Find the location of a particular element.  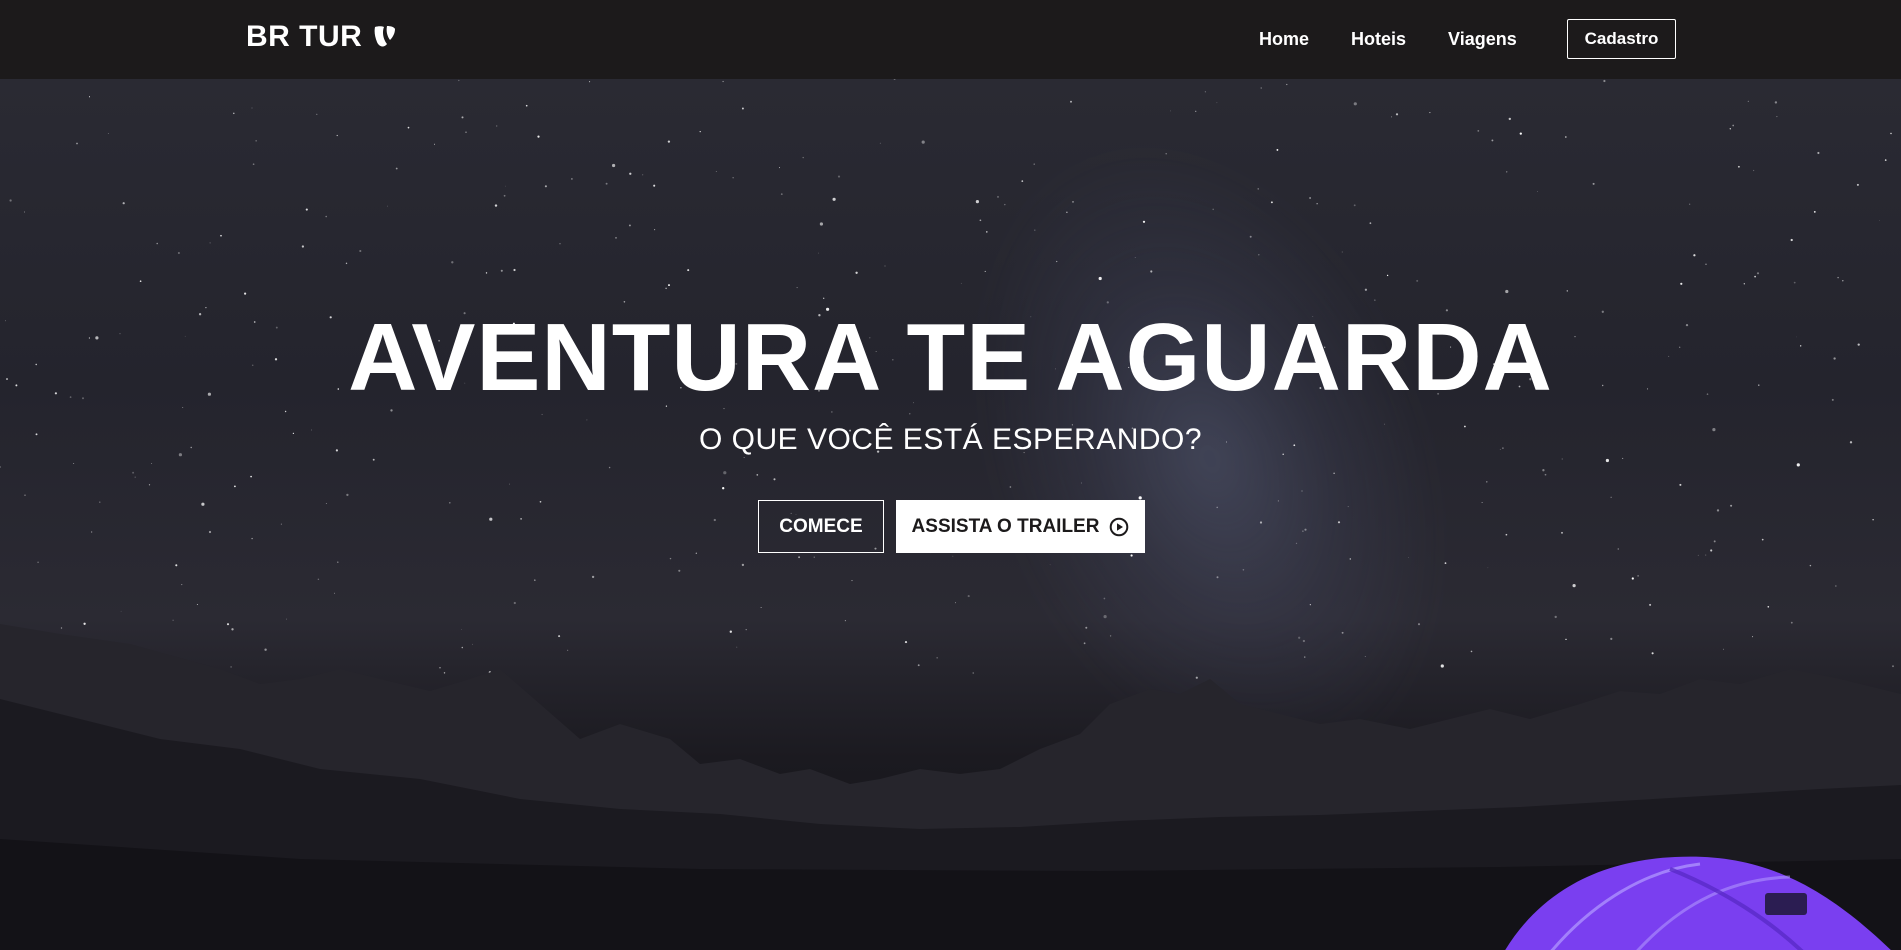

hero-headline: AVENTURA TE AGUARDA is located at coordinates (950, 357).